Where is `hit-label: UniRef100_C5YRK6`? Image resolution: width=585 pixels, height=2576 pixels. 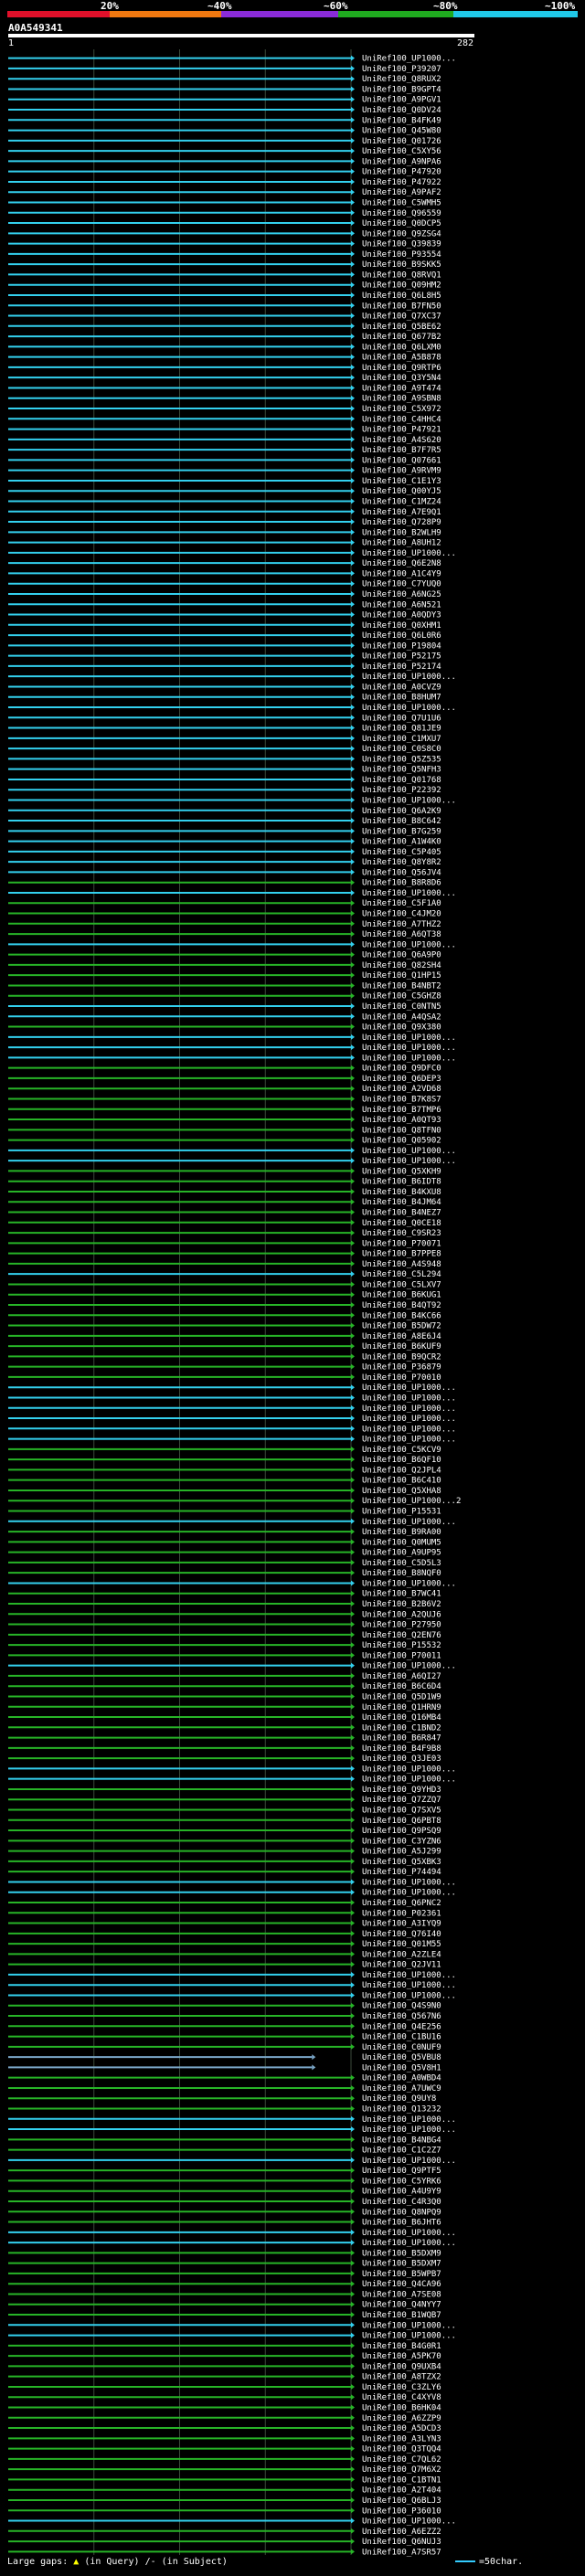 hit-label: UniRef100_C5YRK6 is located at coordinates (401, 2181).